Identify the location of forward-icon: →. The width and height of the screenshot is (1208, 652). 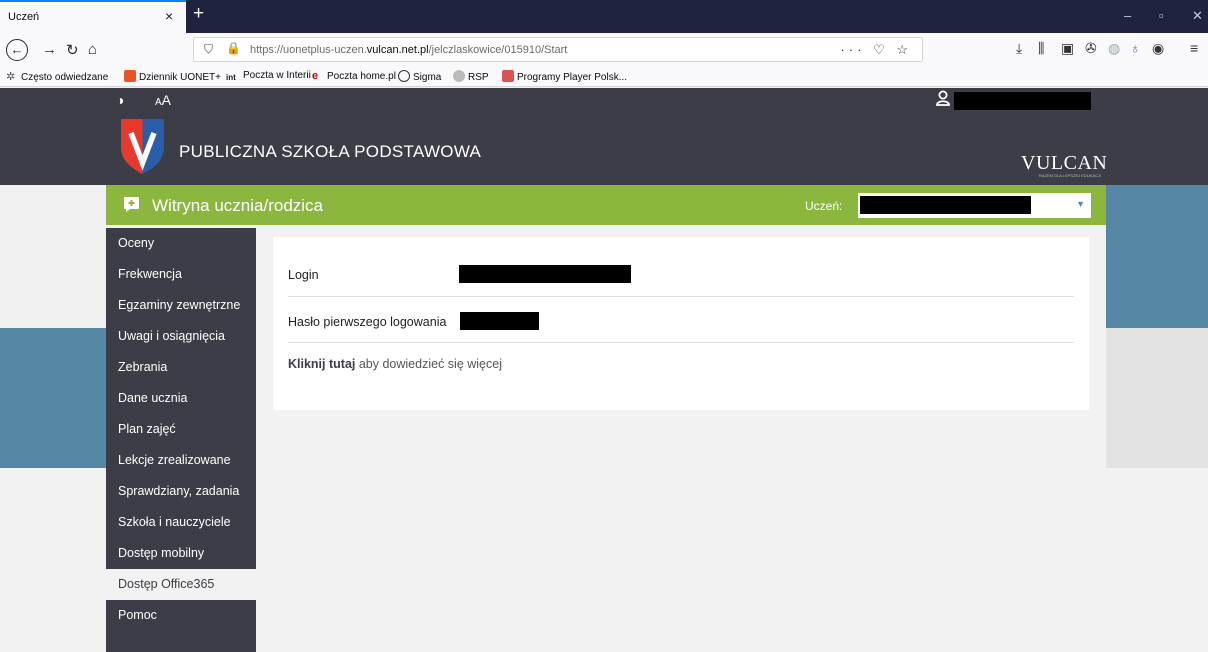
(49, 49).